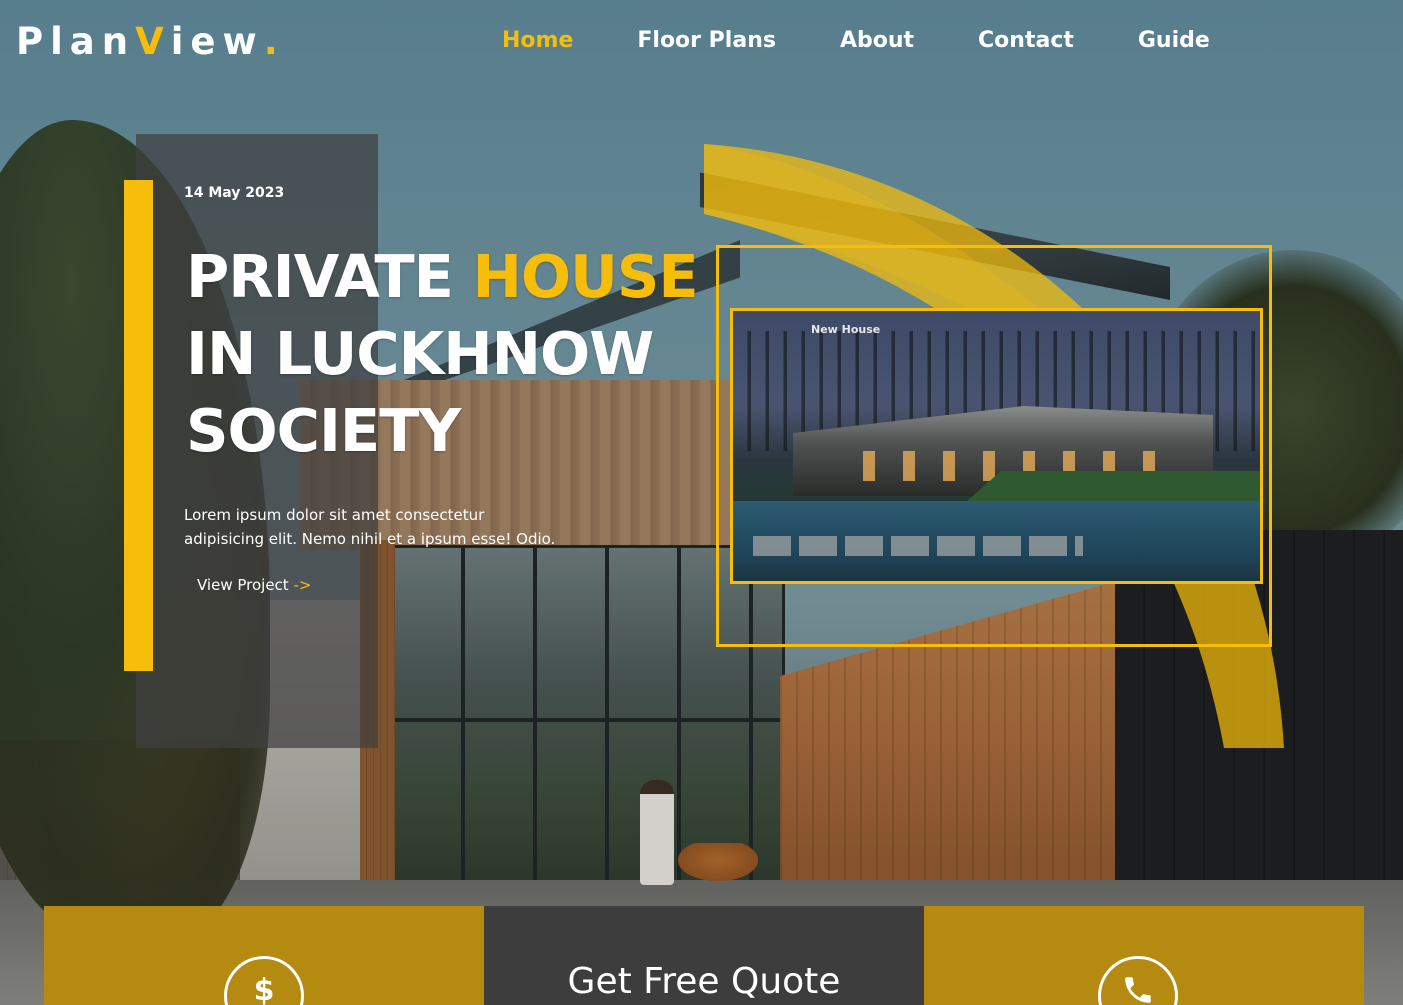 The width and height of the screenshot is (1403, 1005). Describe the element at coordinates (537, 40) in the screenshot. I see `nav-home: Home` at that location.